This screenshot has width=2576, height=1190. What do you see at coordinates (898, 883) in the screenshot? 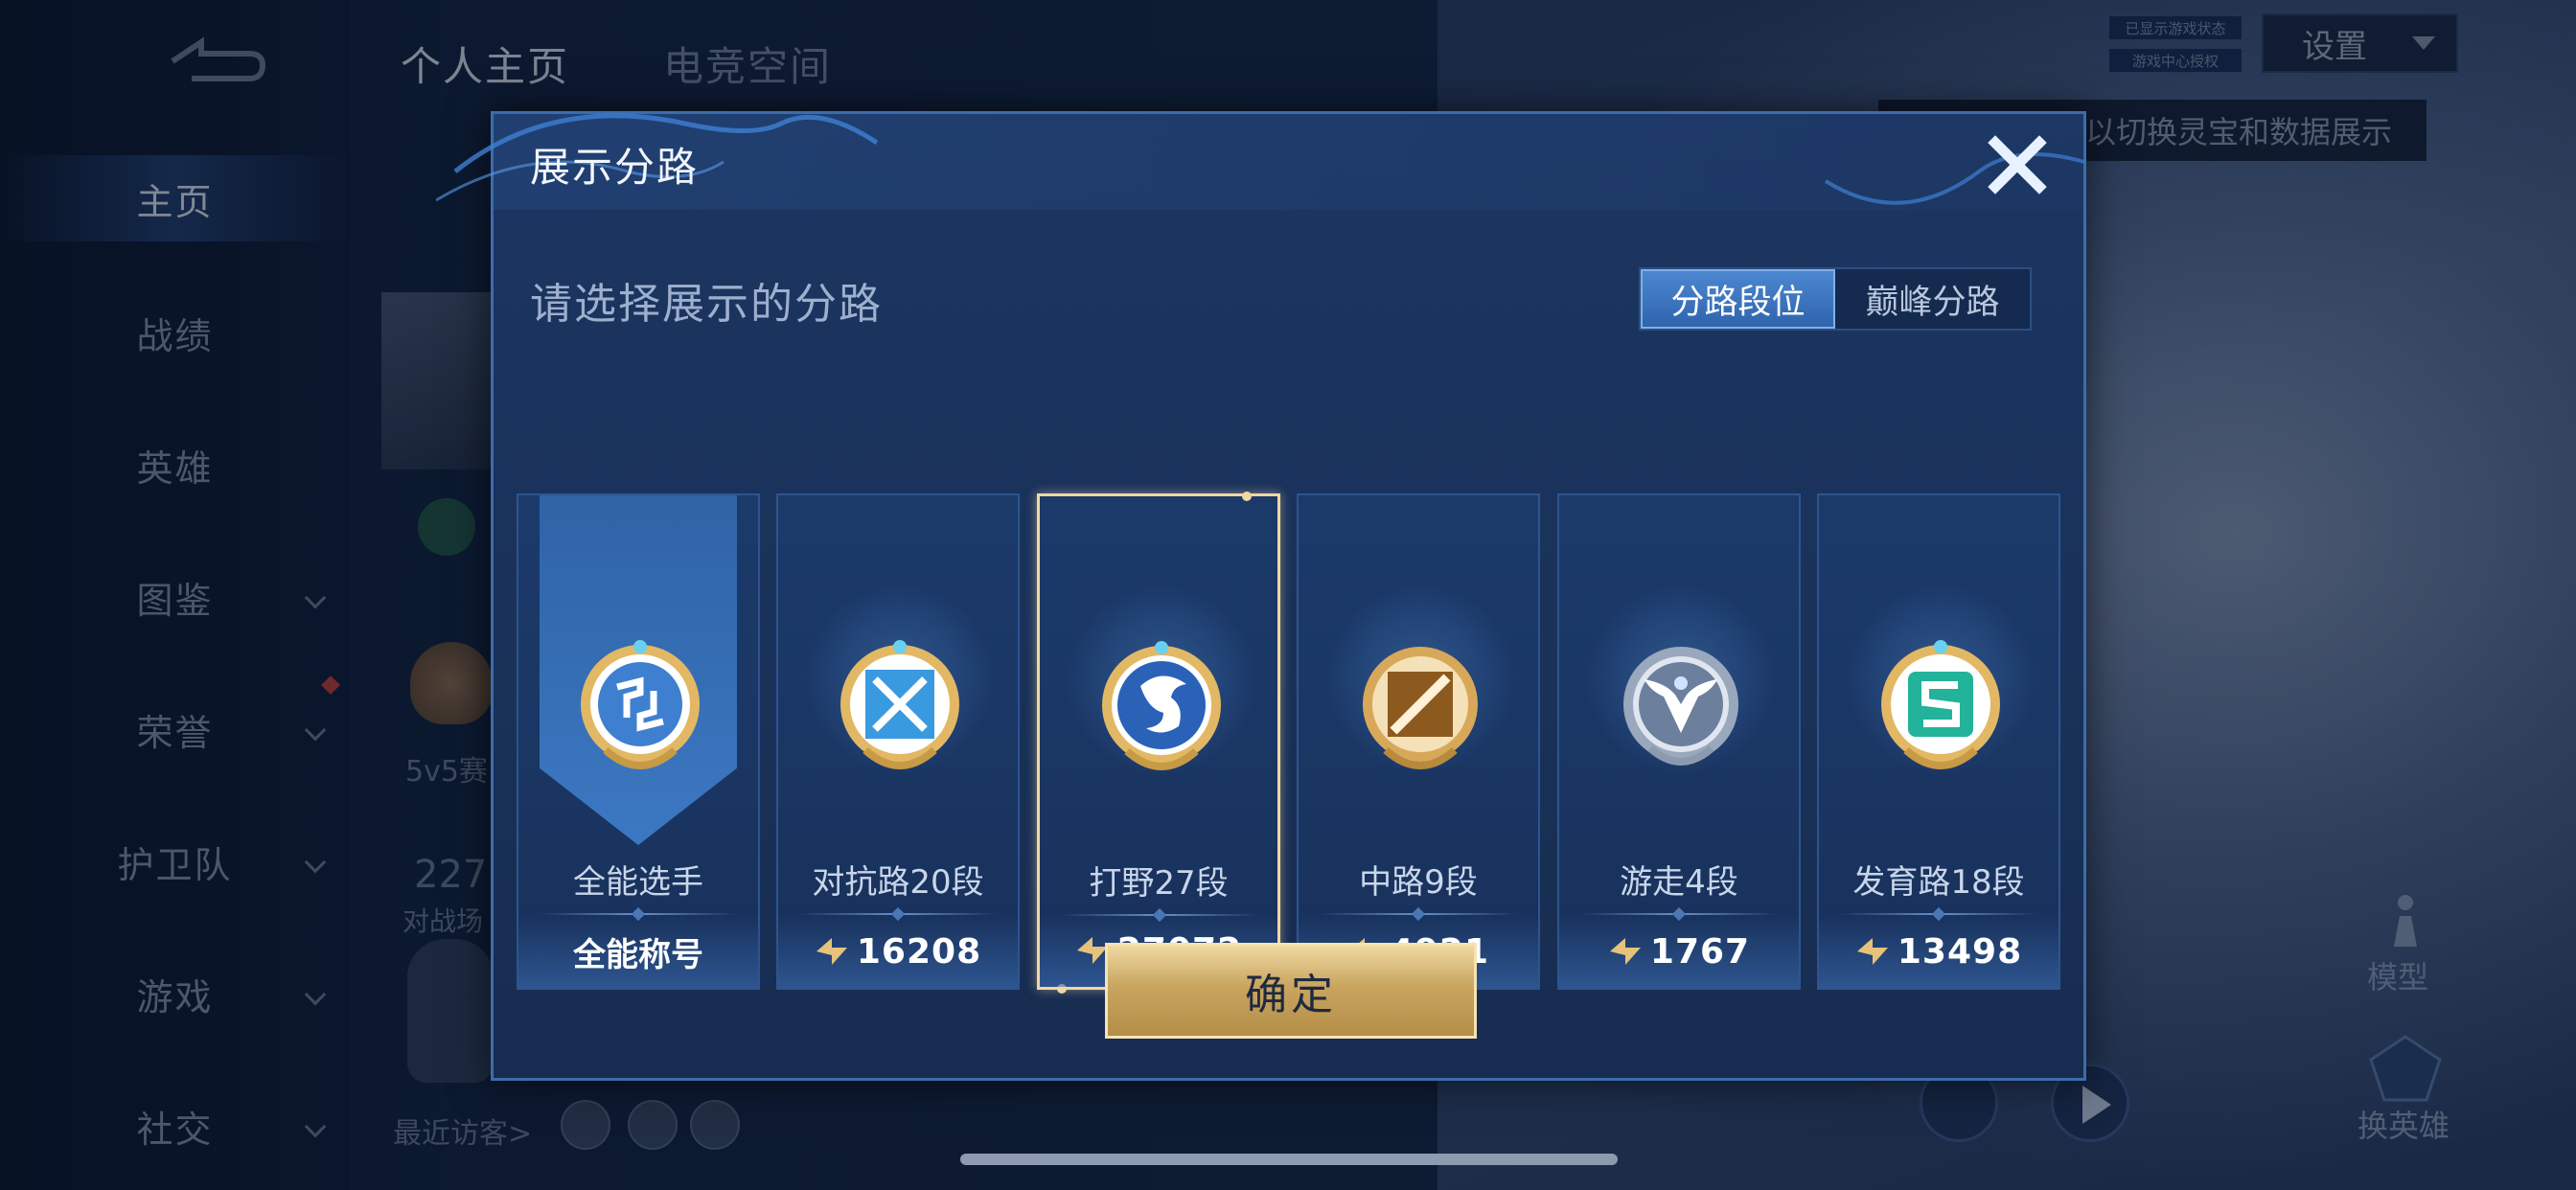
I see `card-label: 对抗路20段` at bounding box center [898, 883].